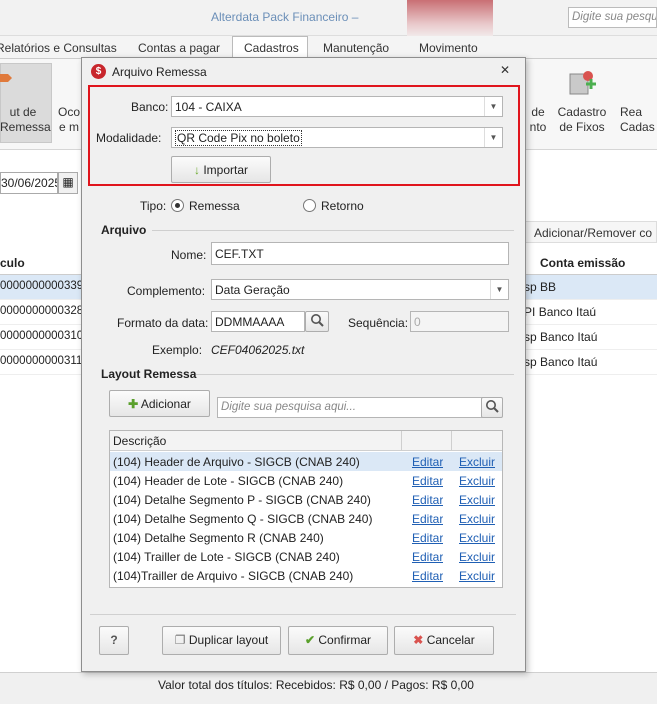  I want to click on duplicar-layout-button: ❐ Duplicar layout, so click(221, 640).